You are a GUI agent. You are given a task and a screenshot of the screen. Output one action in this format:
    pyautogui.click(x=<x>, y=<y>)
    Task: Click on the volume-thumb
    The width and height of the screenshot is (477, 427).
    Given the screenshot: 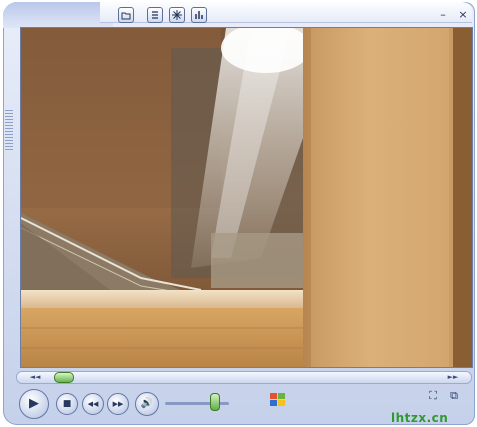 What is the action you would take?
    pyautogui.click(x=215, y=402)
    